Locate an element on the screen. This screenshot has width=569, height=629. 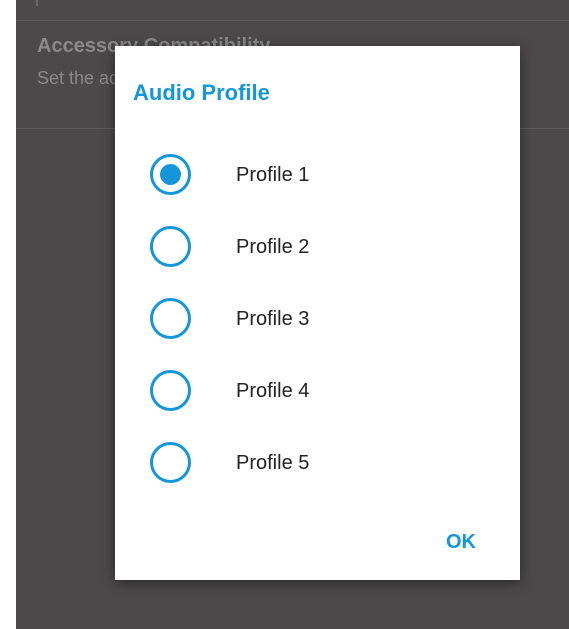
divider is located at coordinates (292, 20).